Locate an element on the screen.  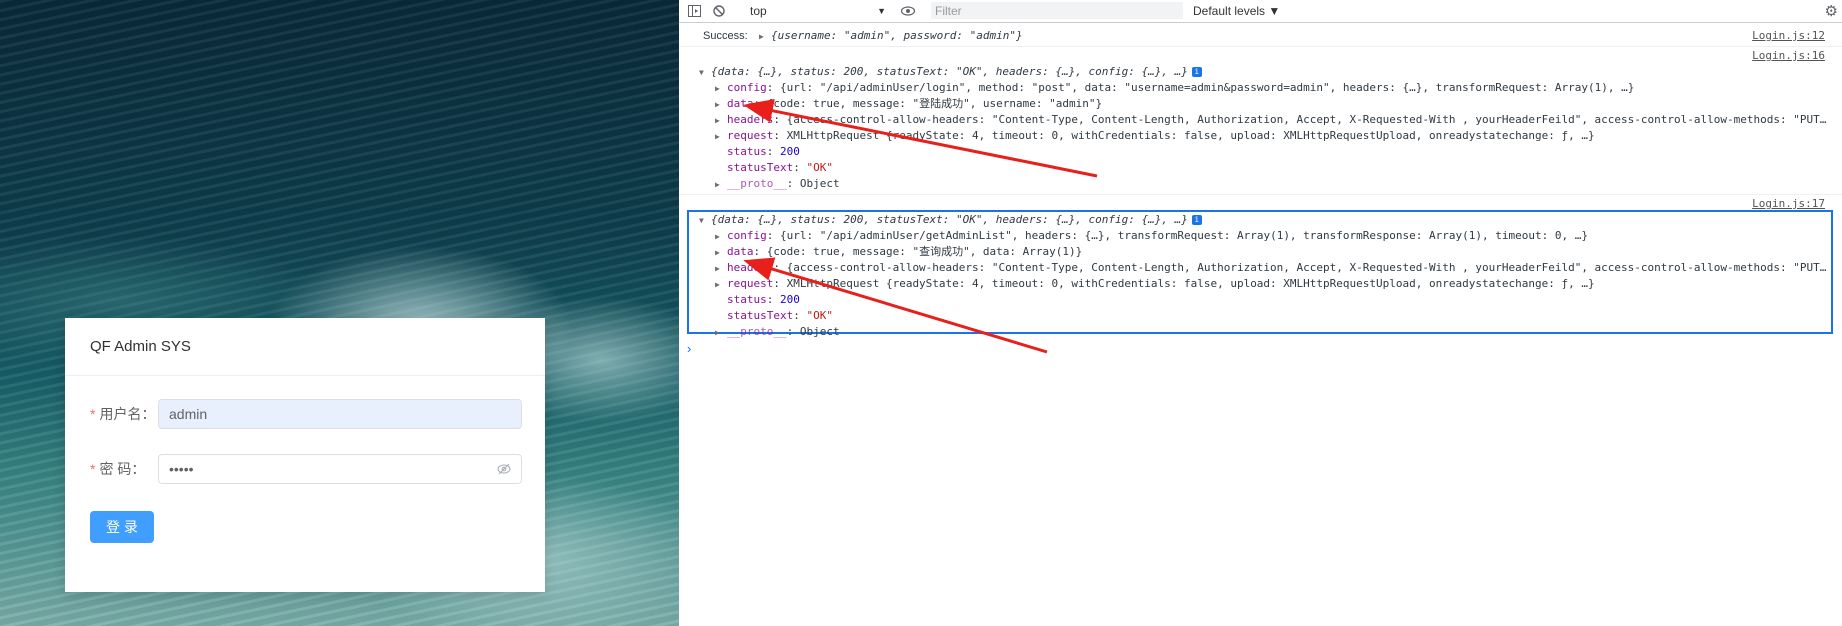
login-button: 登 录 is located at coordinates (122, 527).